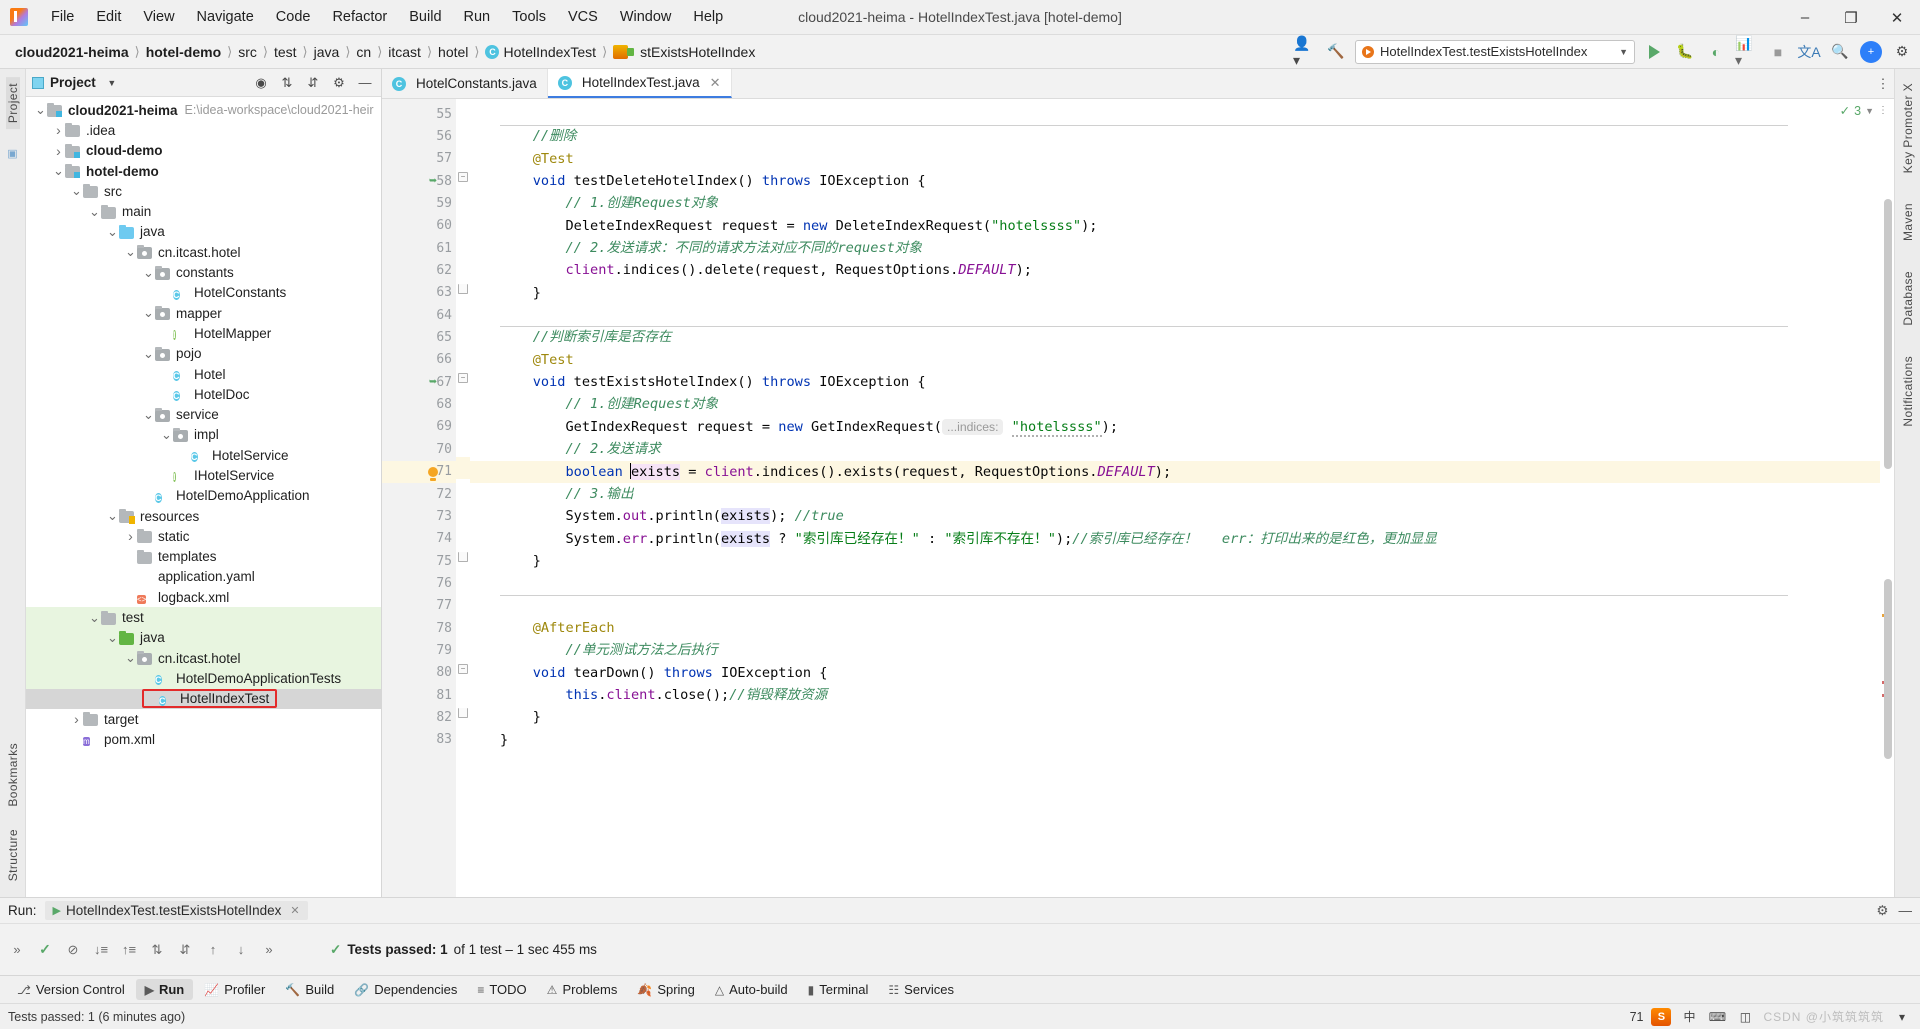  I want to click on menu-tools: Tools, so click(529, 17).